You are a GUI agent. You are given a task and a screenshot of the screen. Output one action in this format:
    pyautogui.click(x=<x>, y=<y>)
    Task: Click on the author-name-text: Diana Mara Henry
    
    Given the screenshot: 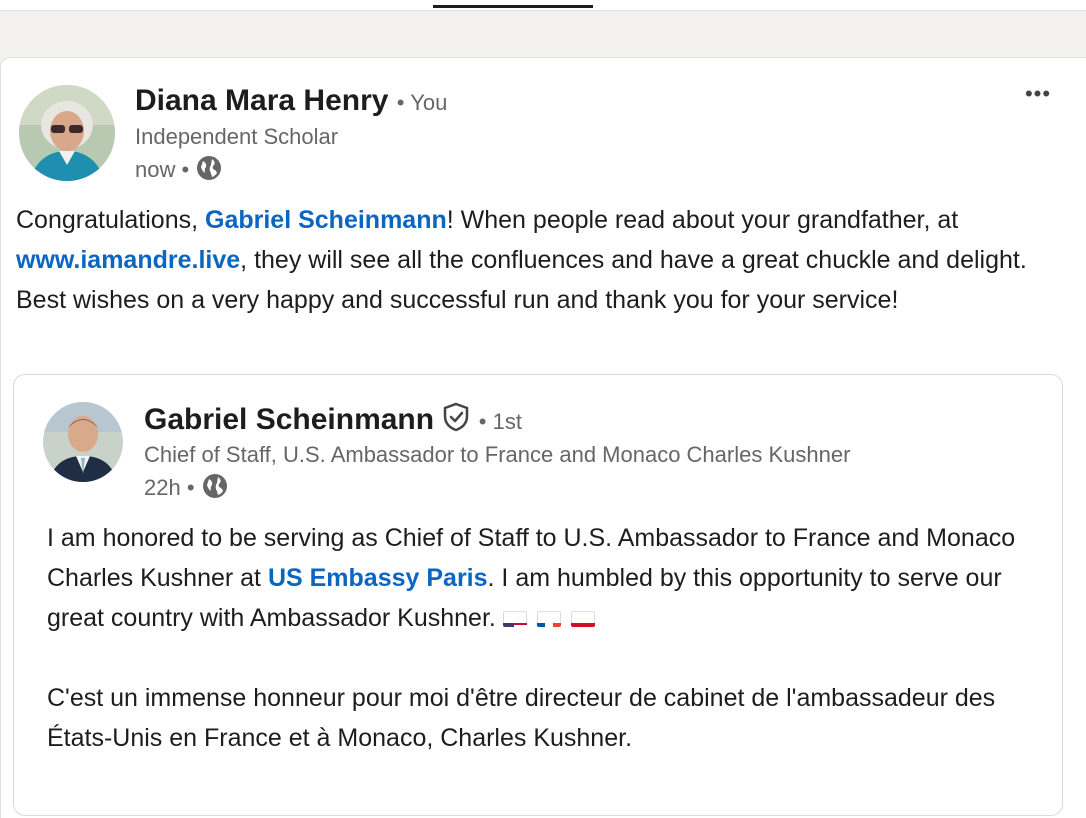 What is the action you would take?
    pyautogui.click(x=261, y=100)
    